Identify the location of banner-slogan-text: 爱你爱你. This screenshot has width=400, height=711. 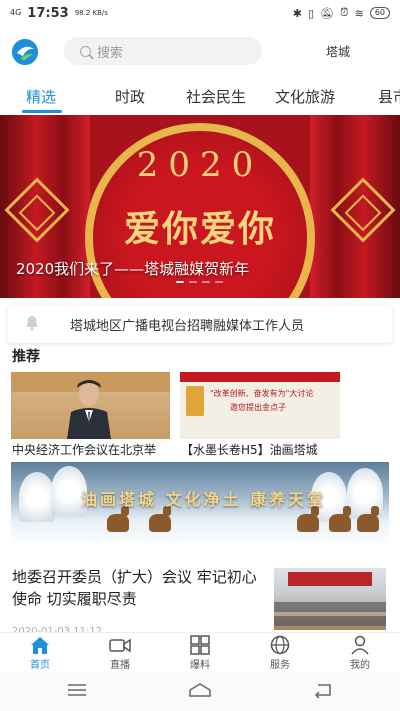
(199, 229).